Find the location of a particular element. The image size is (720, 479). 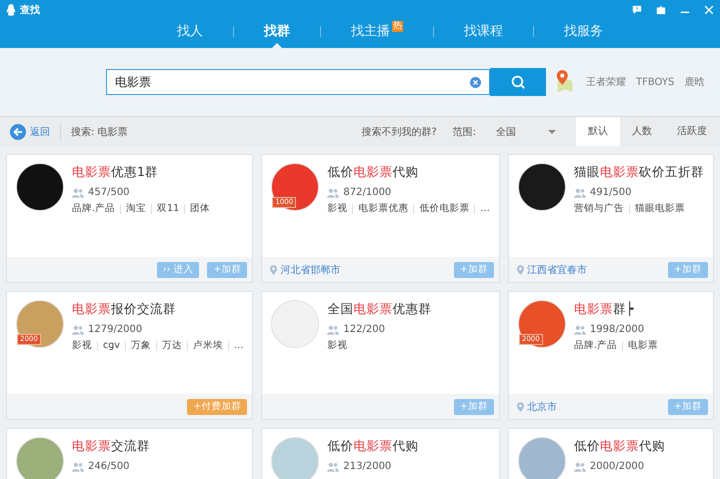

location-link: 河北省邯郸市 is located at coordinates (310, 269).